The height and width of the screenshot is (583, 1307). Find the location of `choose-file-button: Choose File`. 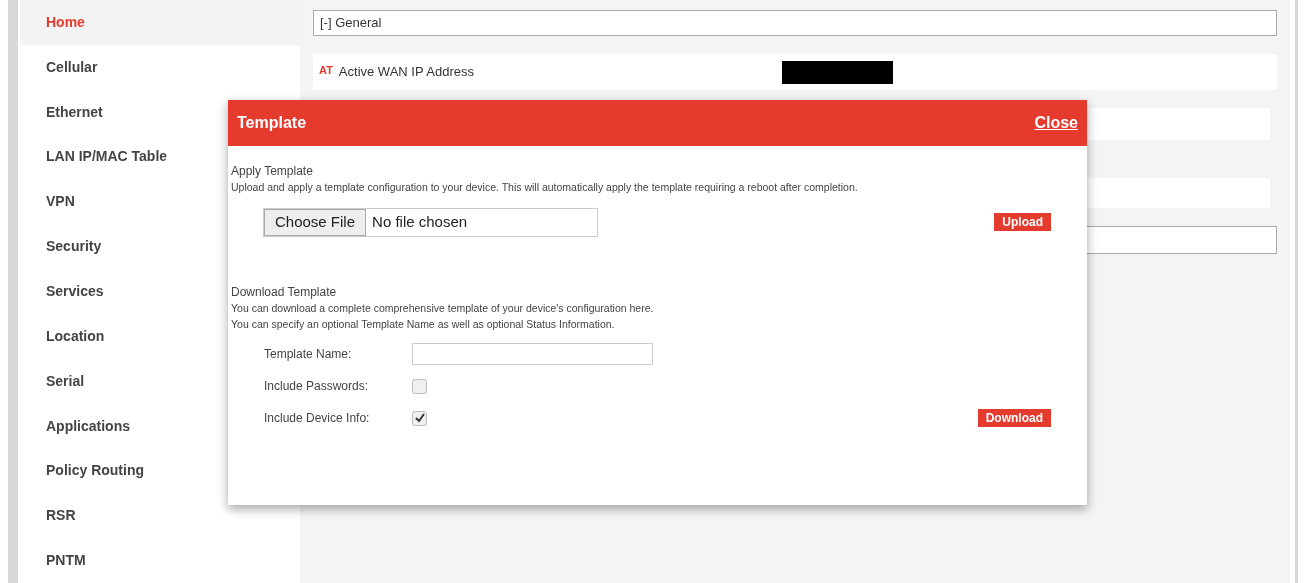

choose-file-button: Choose File is located at coordinates (315, 222).